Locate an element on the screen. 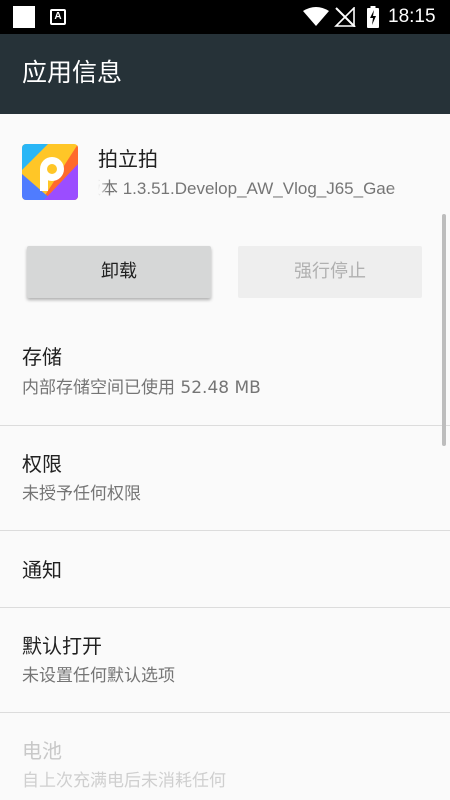 Image resolution: width=450 pixels, height=800 pixels. clock: 18:15 is located at coordinates (412, 16).